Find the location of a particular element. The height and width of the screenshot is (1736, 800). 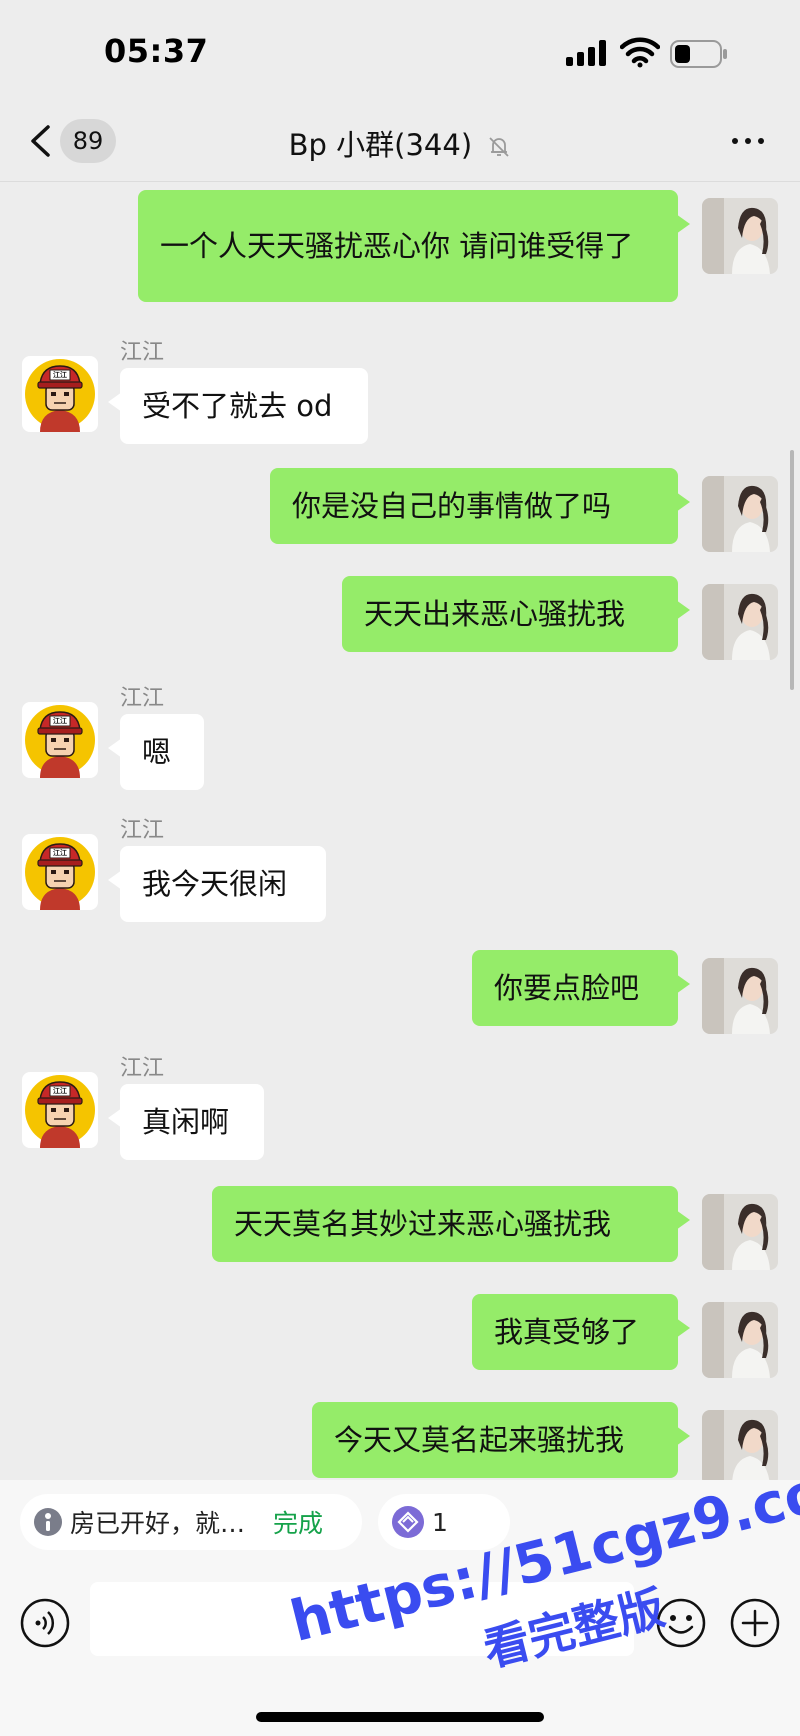

status-time: 05:37 is located at coordinates (156, 51).